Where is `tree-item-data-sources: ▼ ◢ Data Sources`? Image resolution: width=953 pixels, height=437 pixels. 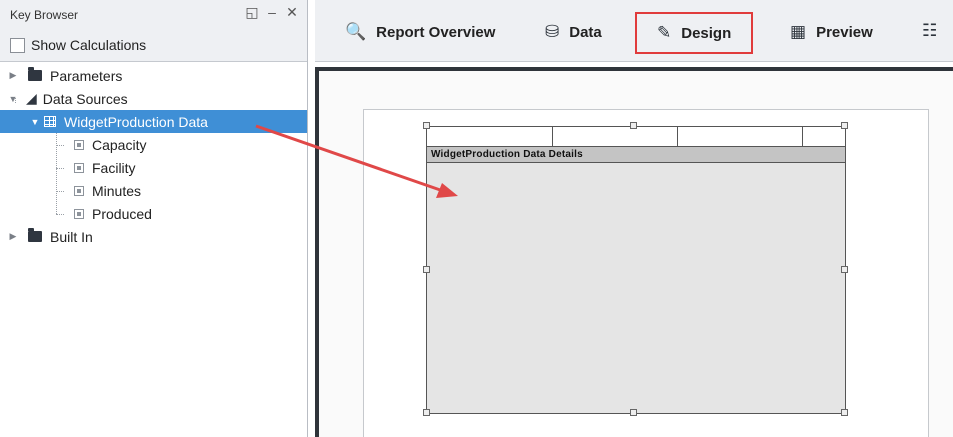
tree-item-data-sources: ▼ ◢ Data Sources is located at coordinates (153, 98).